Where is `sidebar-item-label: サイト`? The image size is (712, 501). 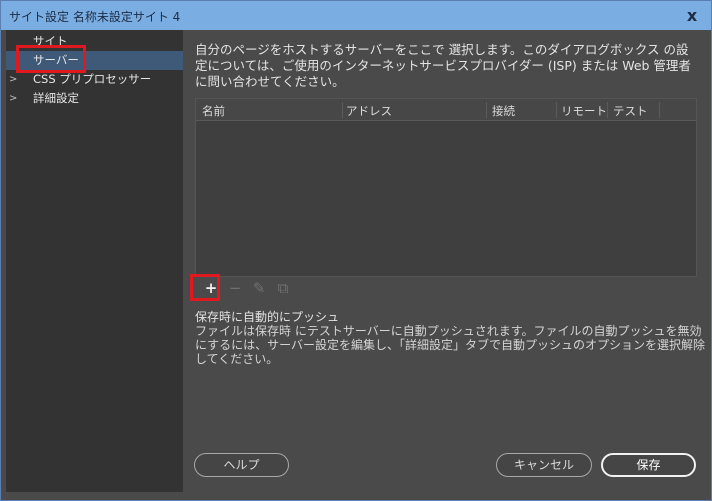
sidebar-item-label: サイト is located at coordinates (50, 41).